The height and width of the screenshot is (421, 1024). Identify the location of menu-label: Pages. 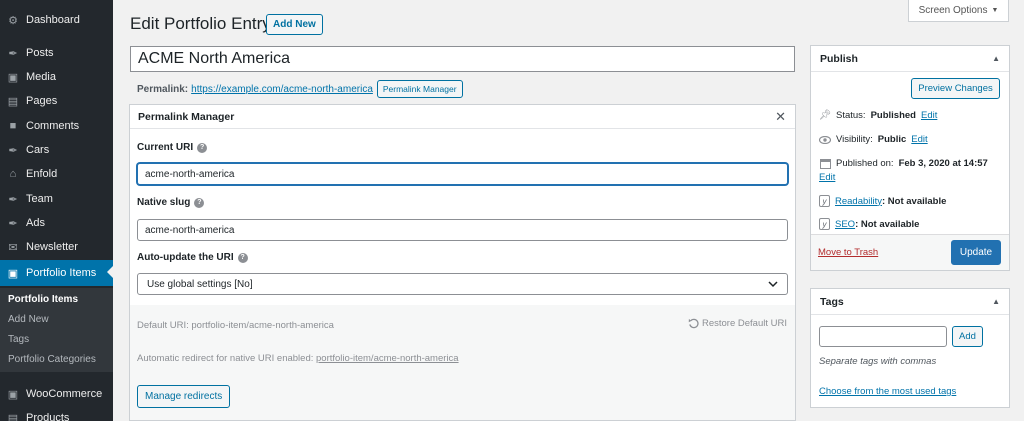
(42, 101).